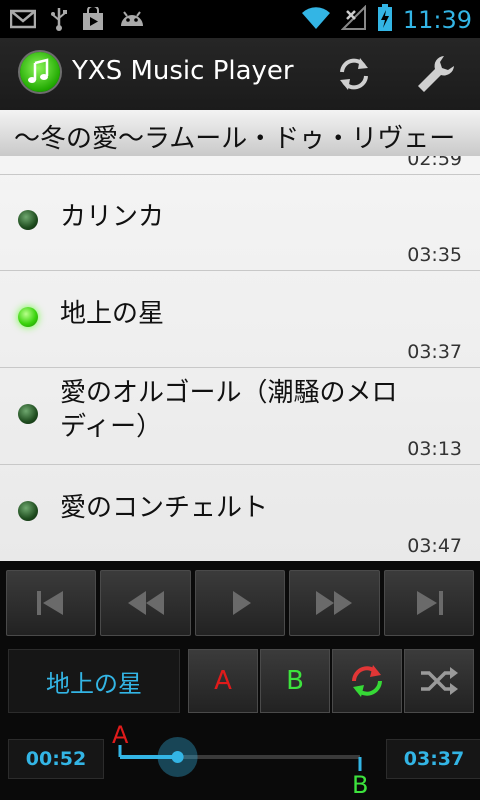 The width and height of the screenshot is (480, 800). I want to click on seek-bar: A B, so click(243, 759).